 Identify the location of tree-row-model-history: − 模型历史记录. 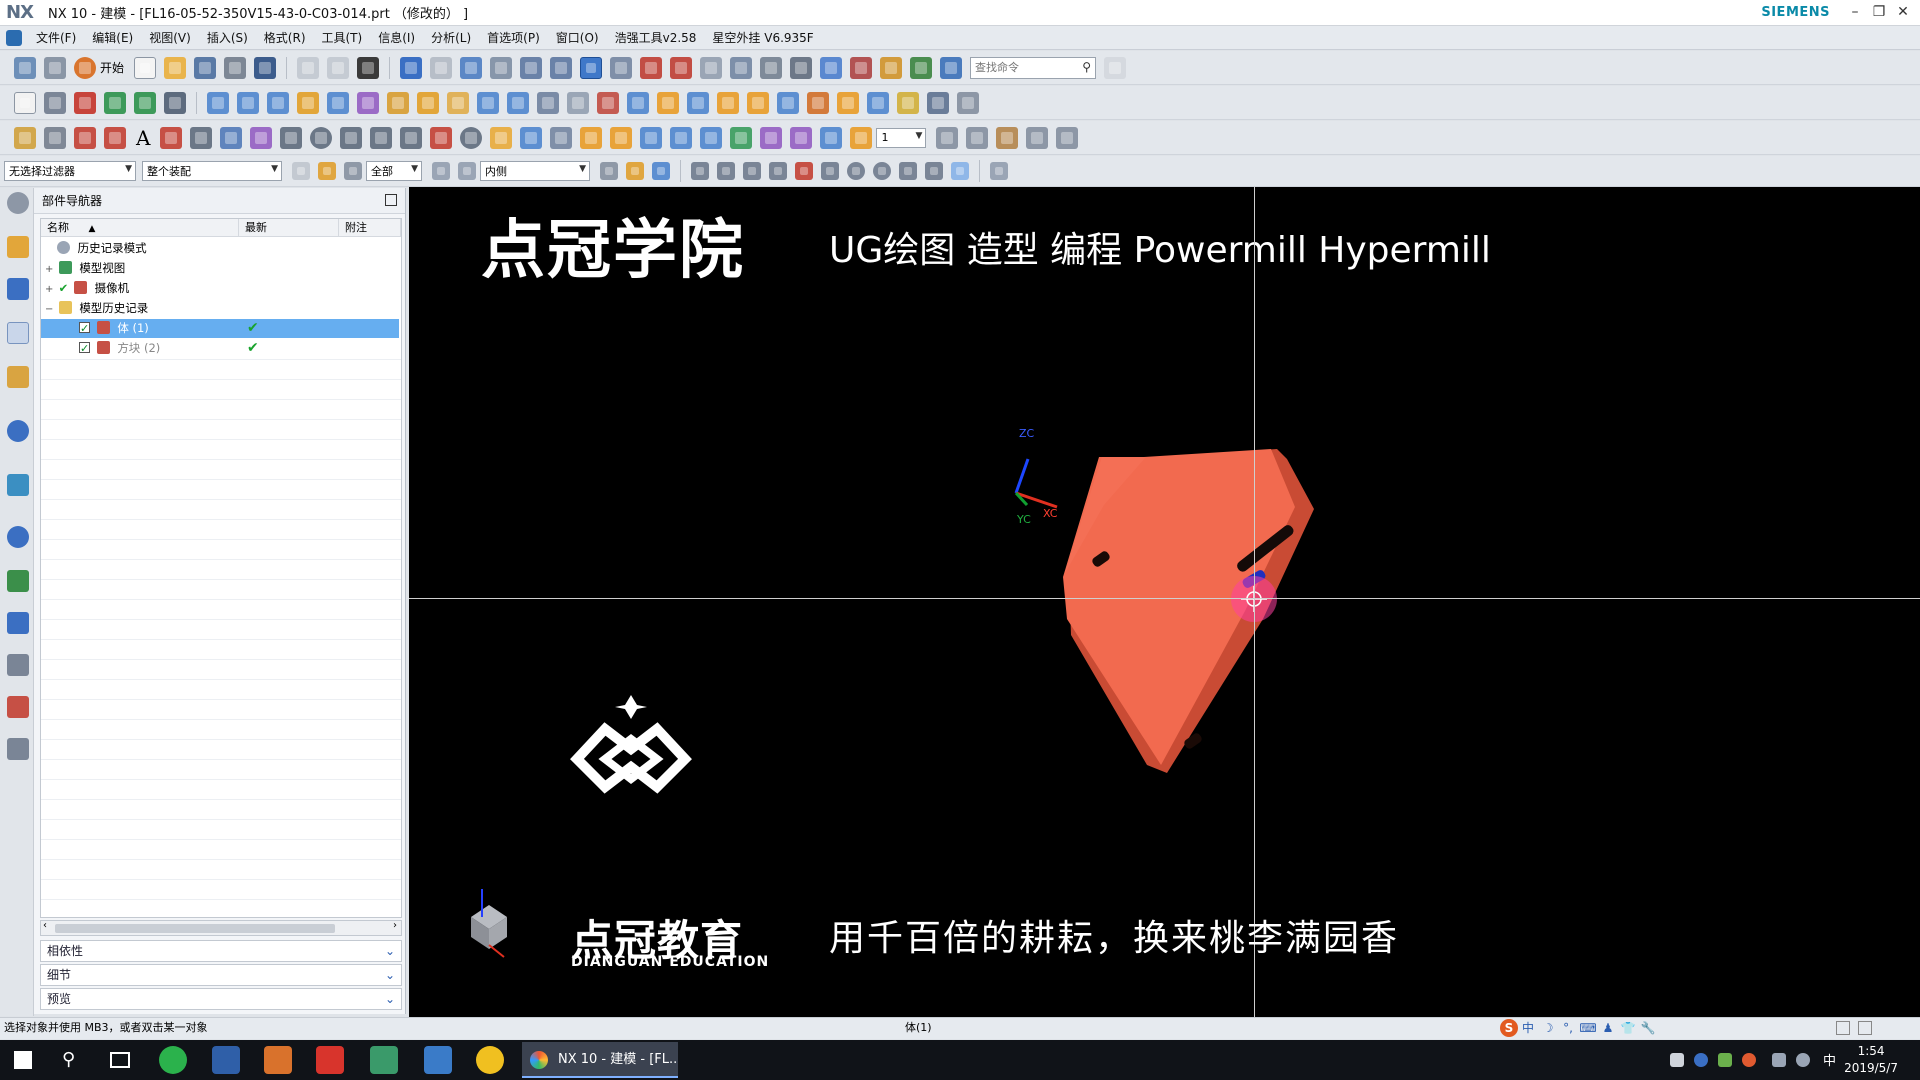
(221, 308).